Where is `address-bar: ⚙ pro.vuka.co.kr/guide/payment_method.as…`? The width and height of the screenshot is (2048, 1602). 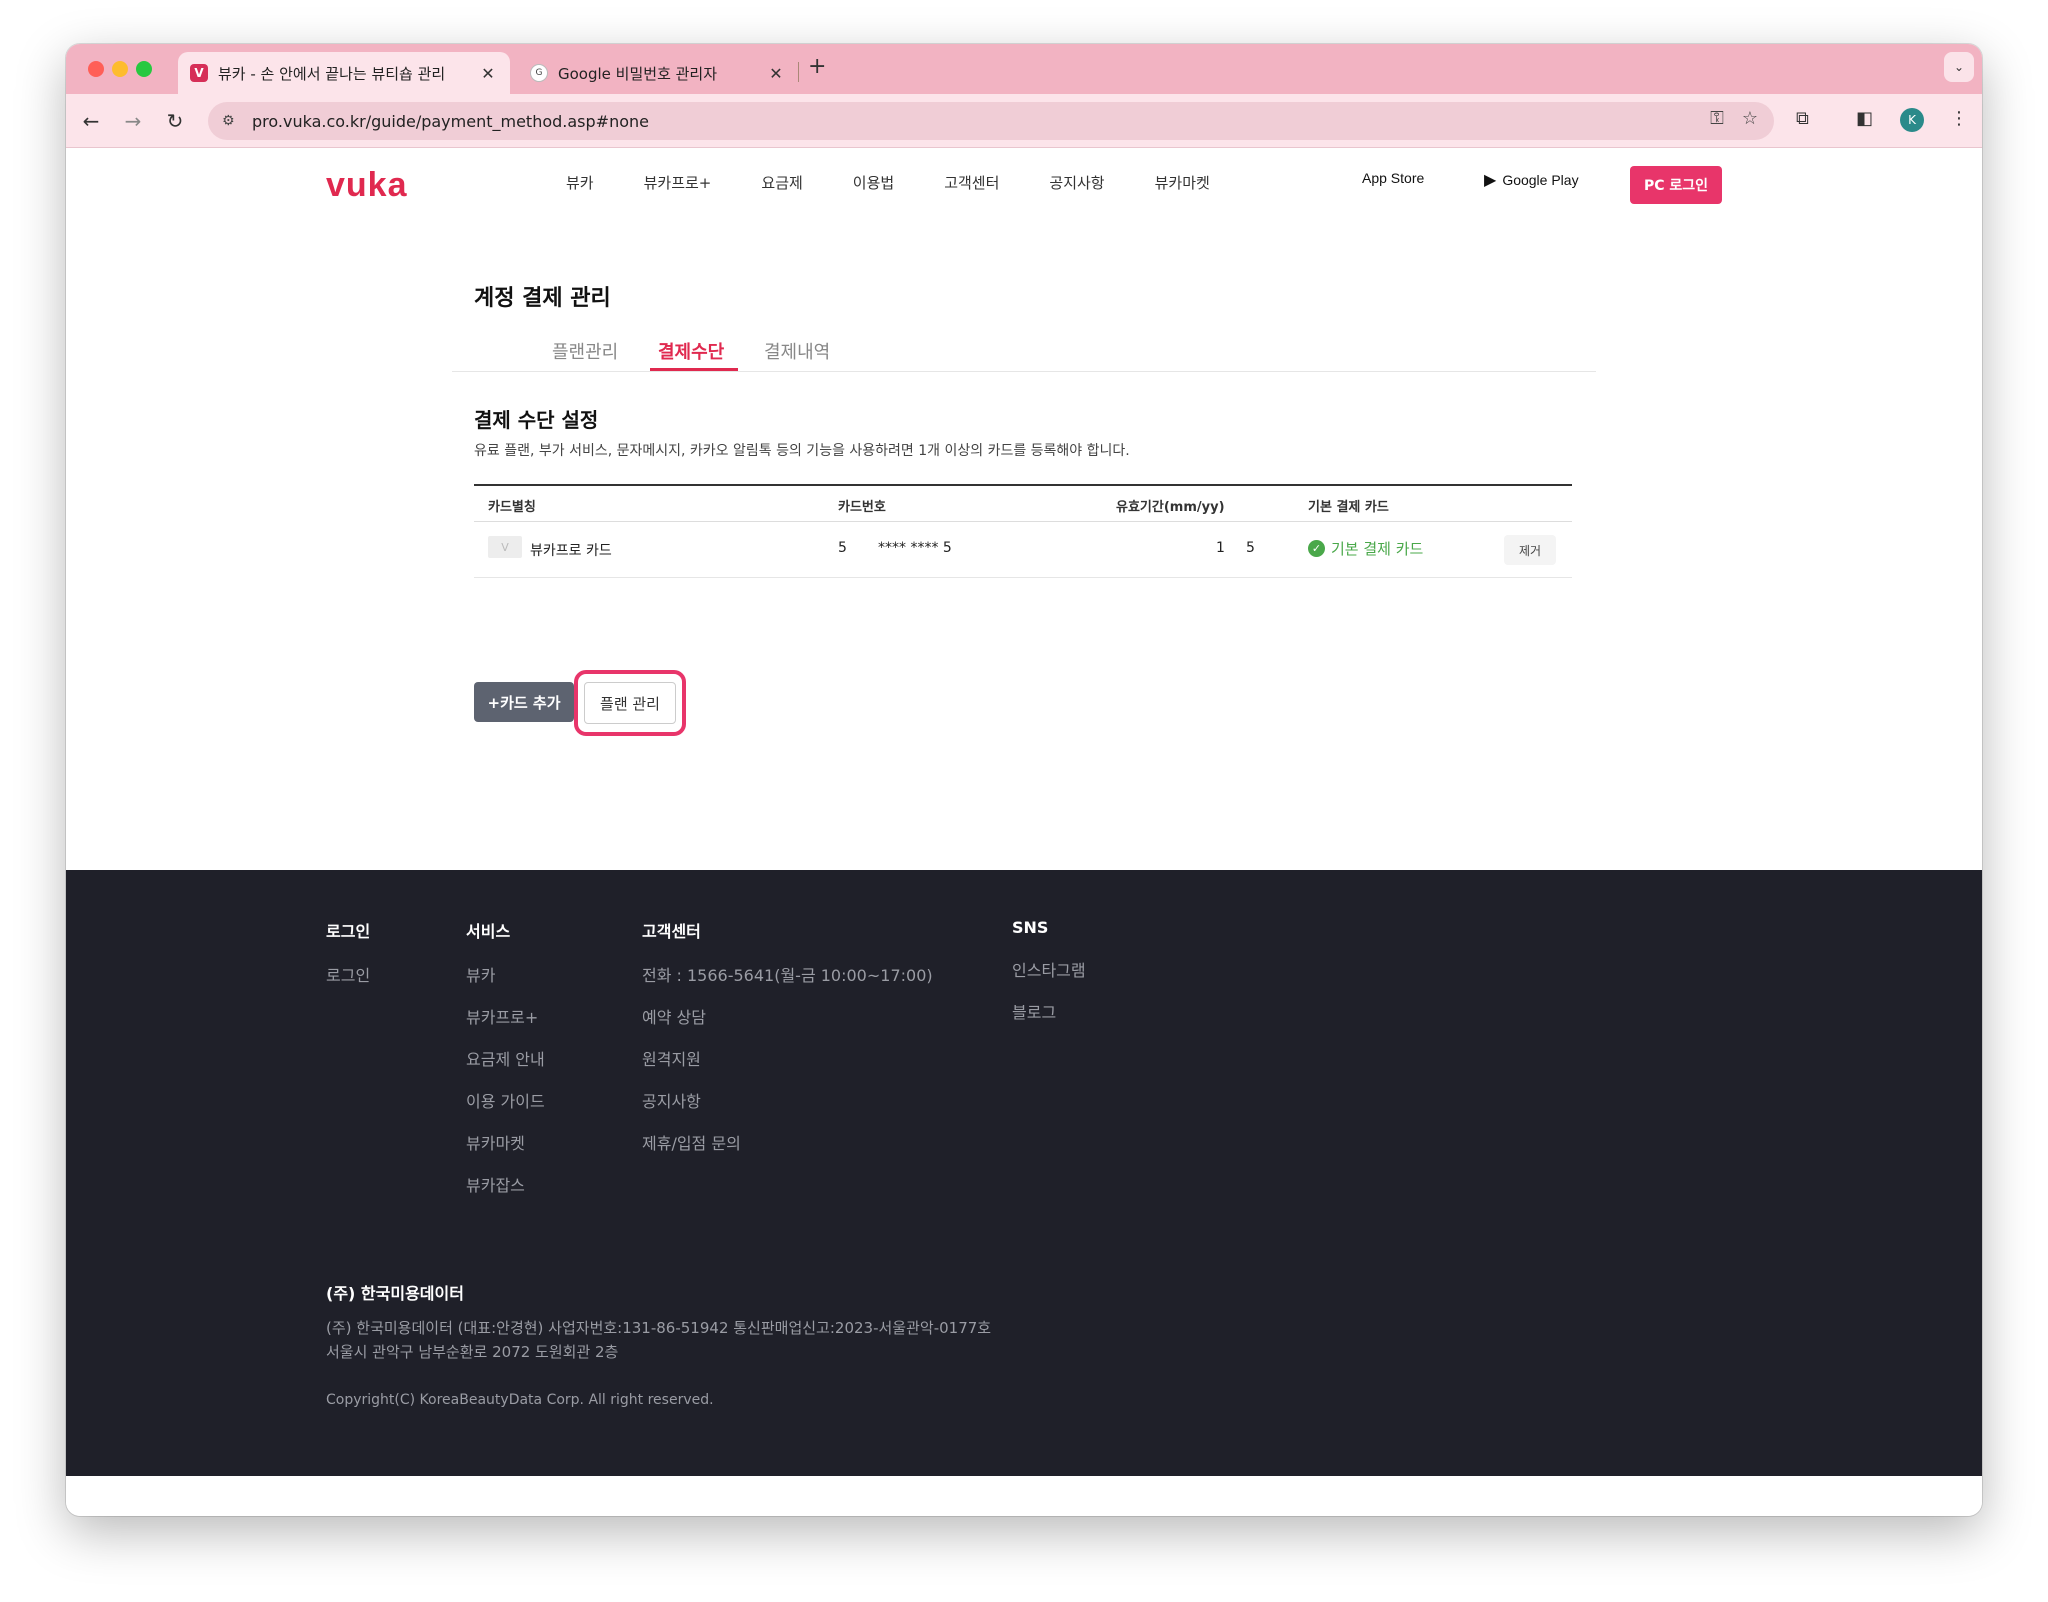
address-bar: ⚙ pro.vuka.co.kr/guide/payment_method.as… is located at coordinates (991, 121).